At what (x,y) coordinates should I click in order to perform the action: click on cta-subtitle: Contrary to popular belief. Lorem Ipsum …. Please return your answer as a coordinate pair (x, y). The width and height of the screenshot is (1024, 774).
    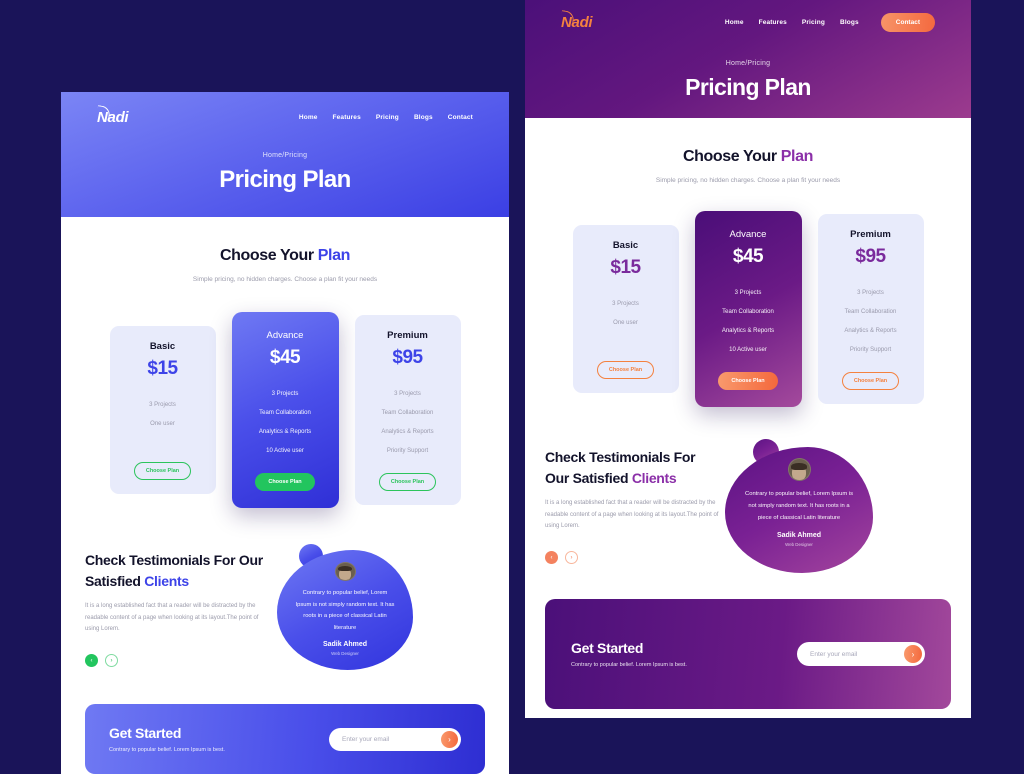
    Looking at the image, I should click on (629, 665).